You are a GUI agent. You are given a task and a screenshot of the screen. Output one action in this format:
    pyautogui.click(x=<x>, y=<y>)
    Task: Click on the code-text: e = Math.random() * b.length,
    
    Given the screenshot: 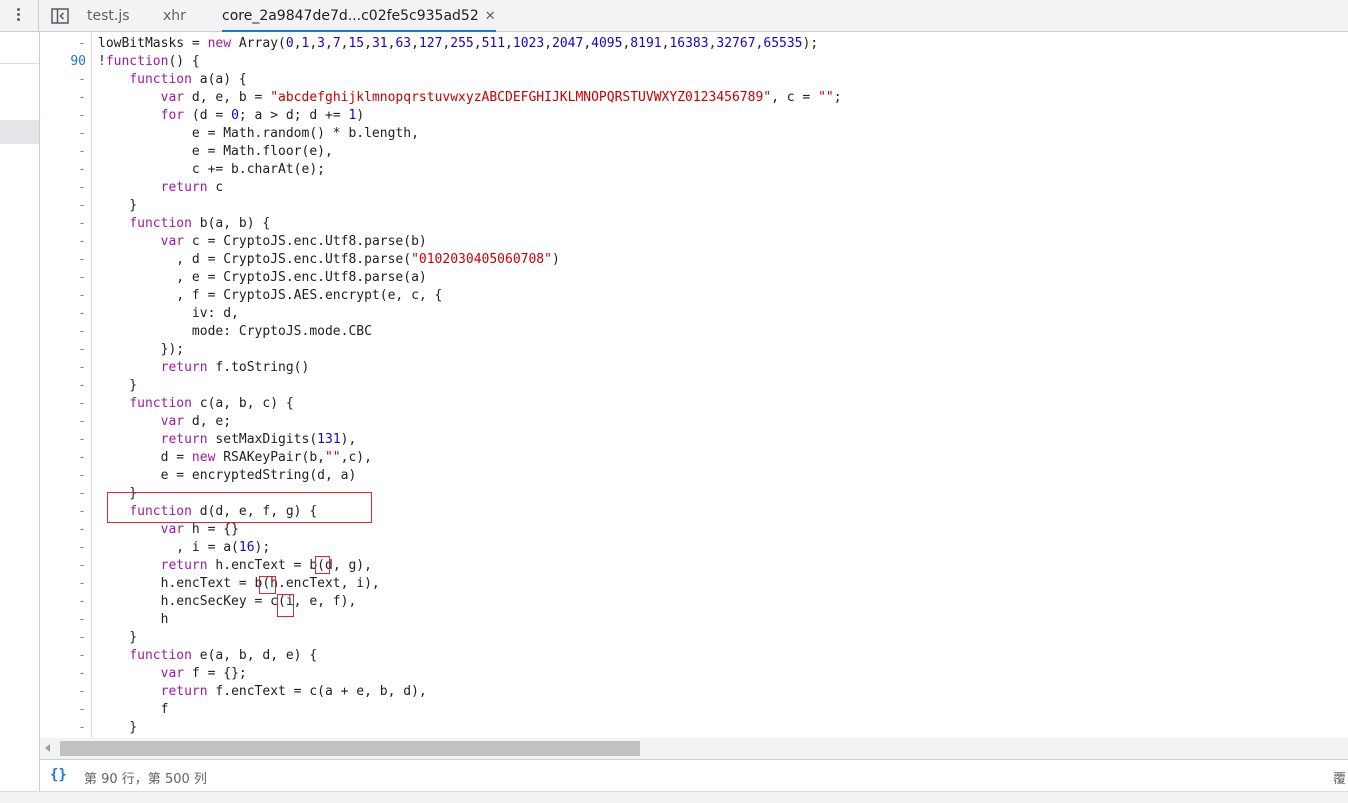 What is the action you would take?
    pyautogui.click(x=258, y=133)
    